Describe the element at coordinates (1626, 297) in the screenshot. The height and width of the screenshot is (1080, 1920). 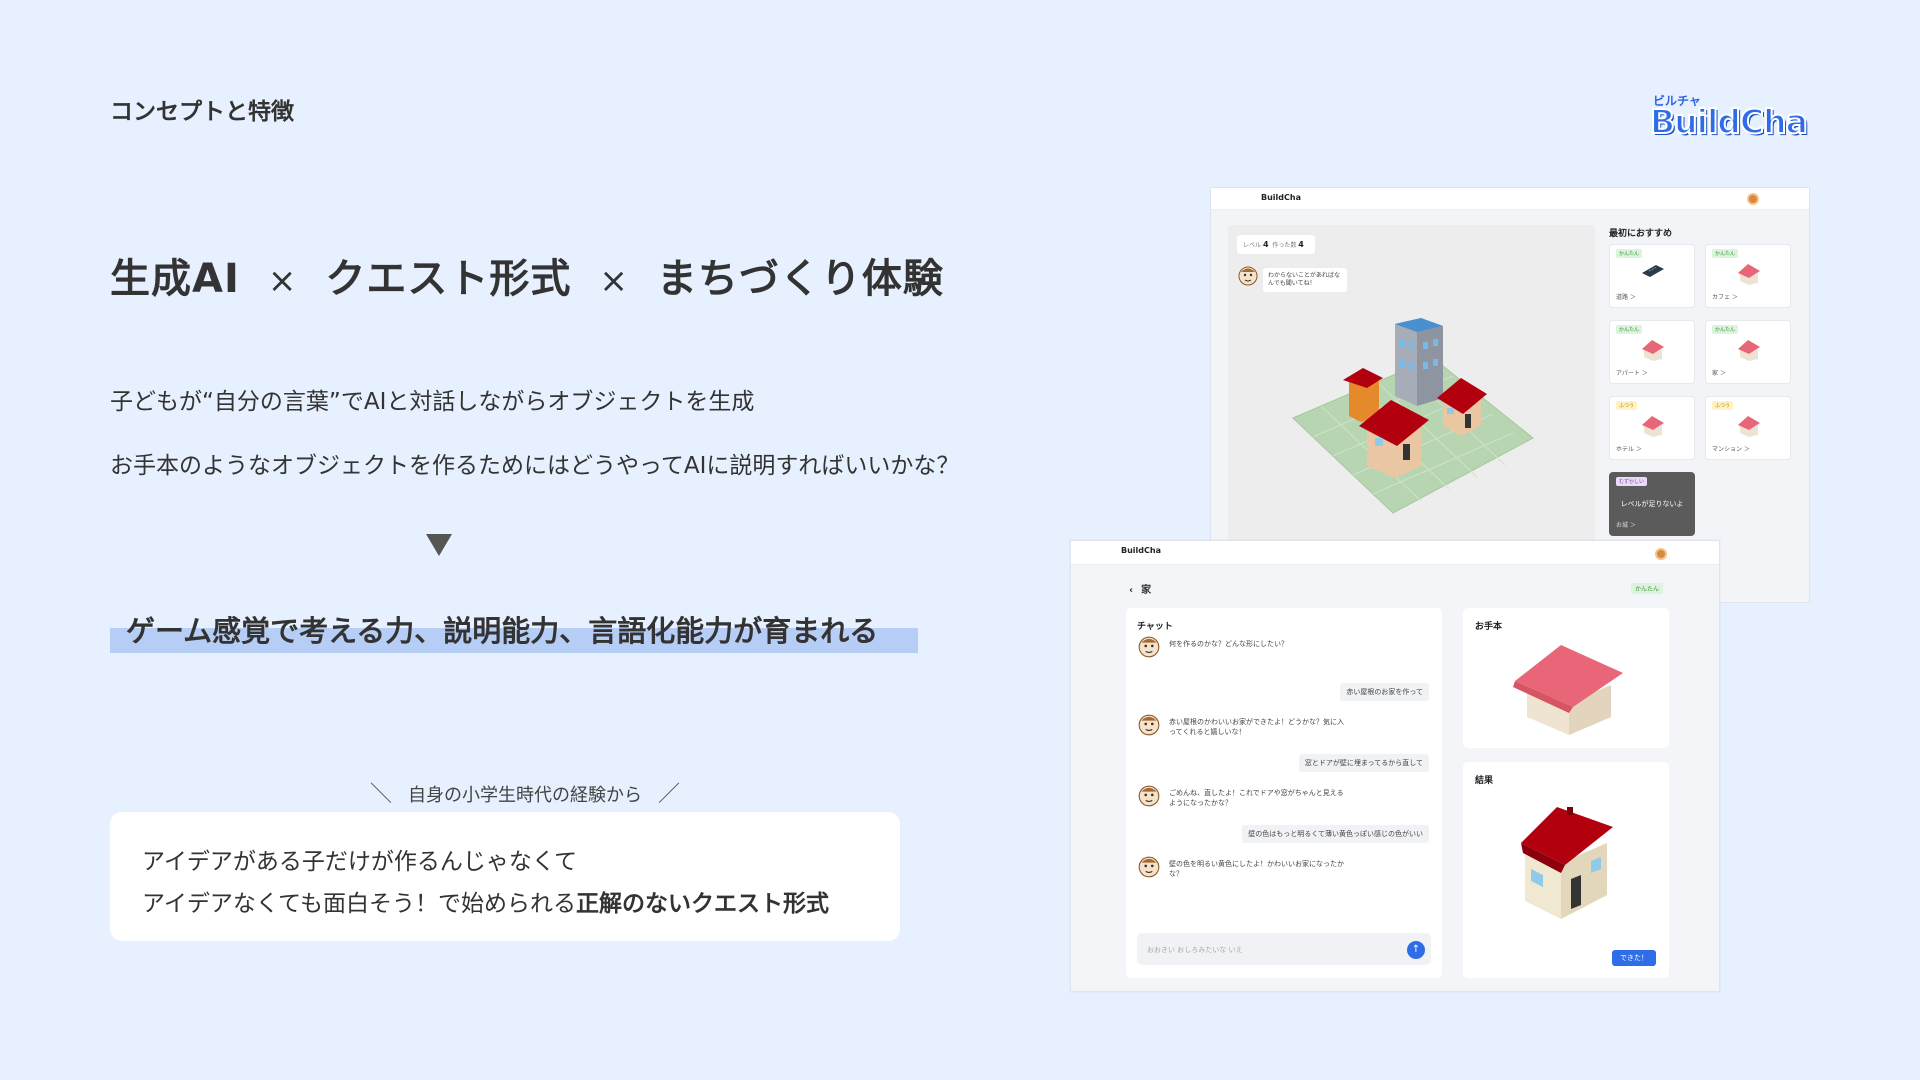
I see `card-label: 道路 ＞` at that location.